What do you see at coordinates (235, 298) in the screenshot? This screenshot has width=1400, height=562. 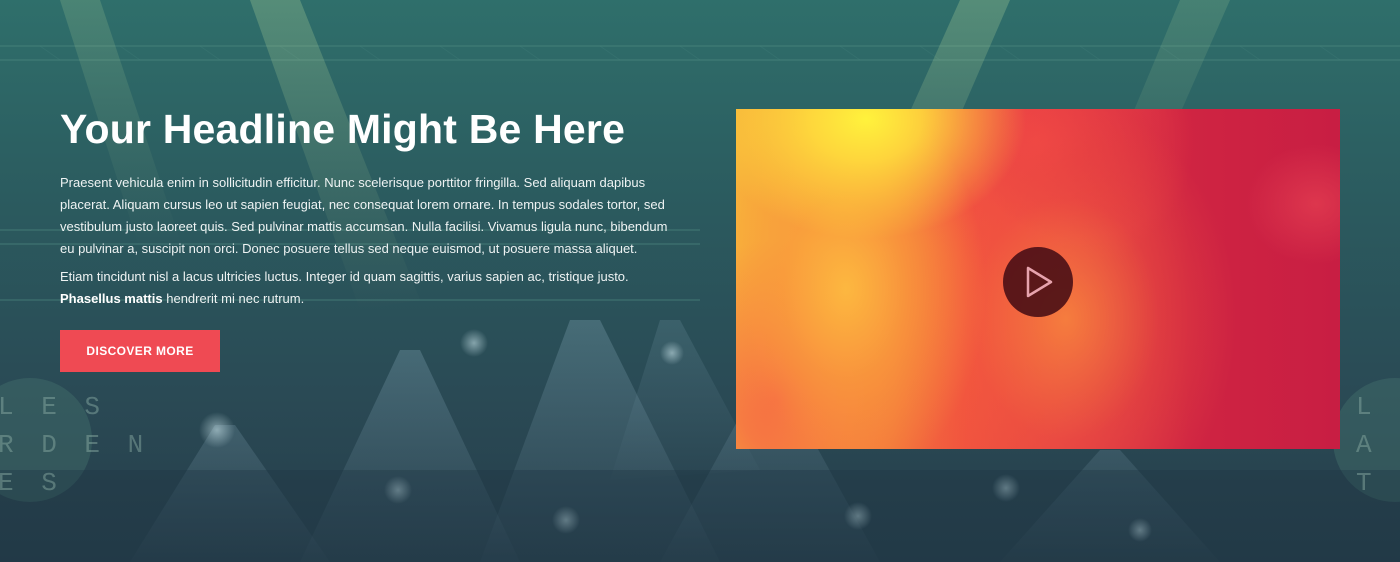 I see `description-tail: hendrerit mi nec rutrum.` at bounding box center [235, 298].